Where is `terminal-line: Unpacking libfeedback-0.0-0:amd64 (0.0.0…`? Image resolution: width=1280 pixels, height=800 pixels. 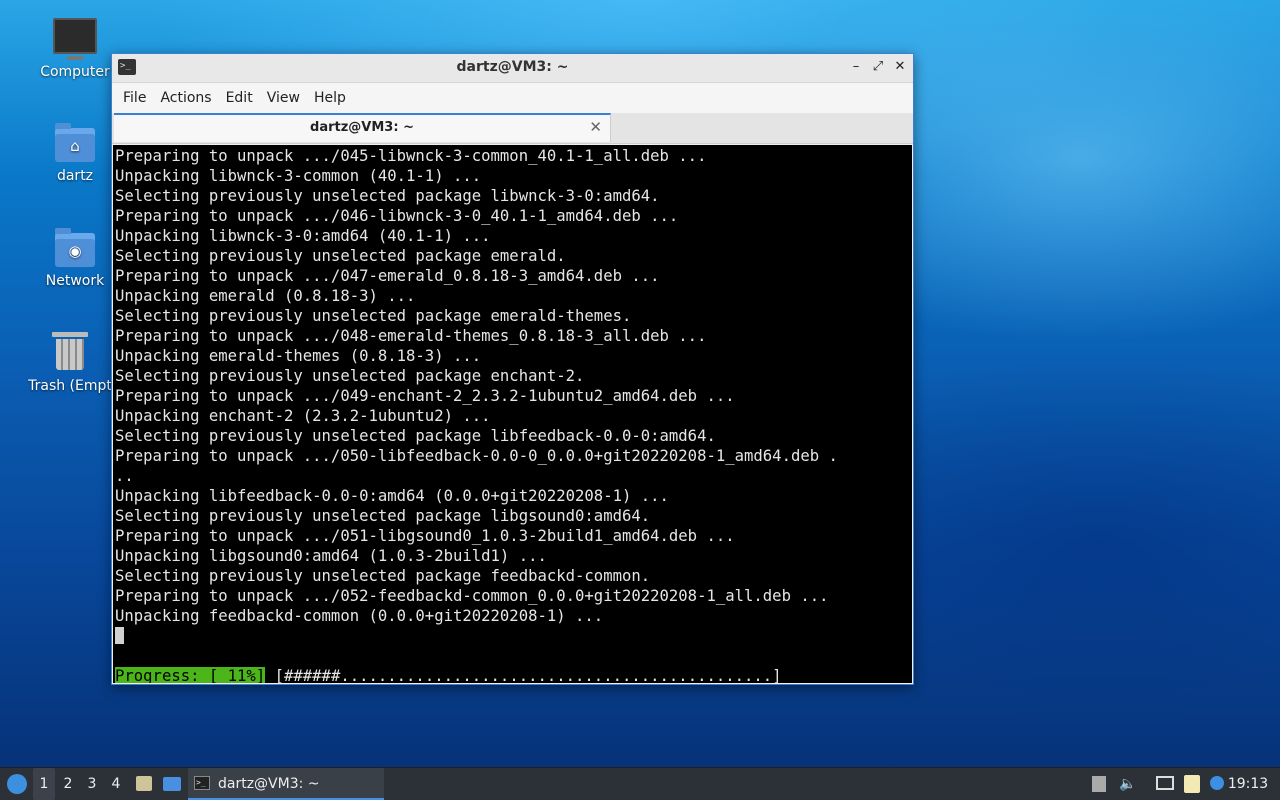 terminal-line: Unpacking libfeedback-0.0-0:amd64 (0.0.0… is located at coordinates (392, 496).